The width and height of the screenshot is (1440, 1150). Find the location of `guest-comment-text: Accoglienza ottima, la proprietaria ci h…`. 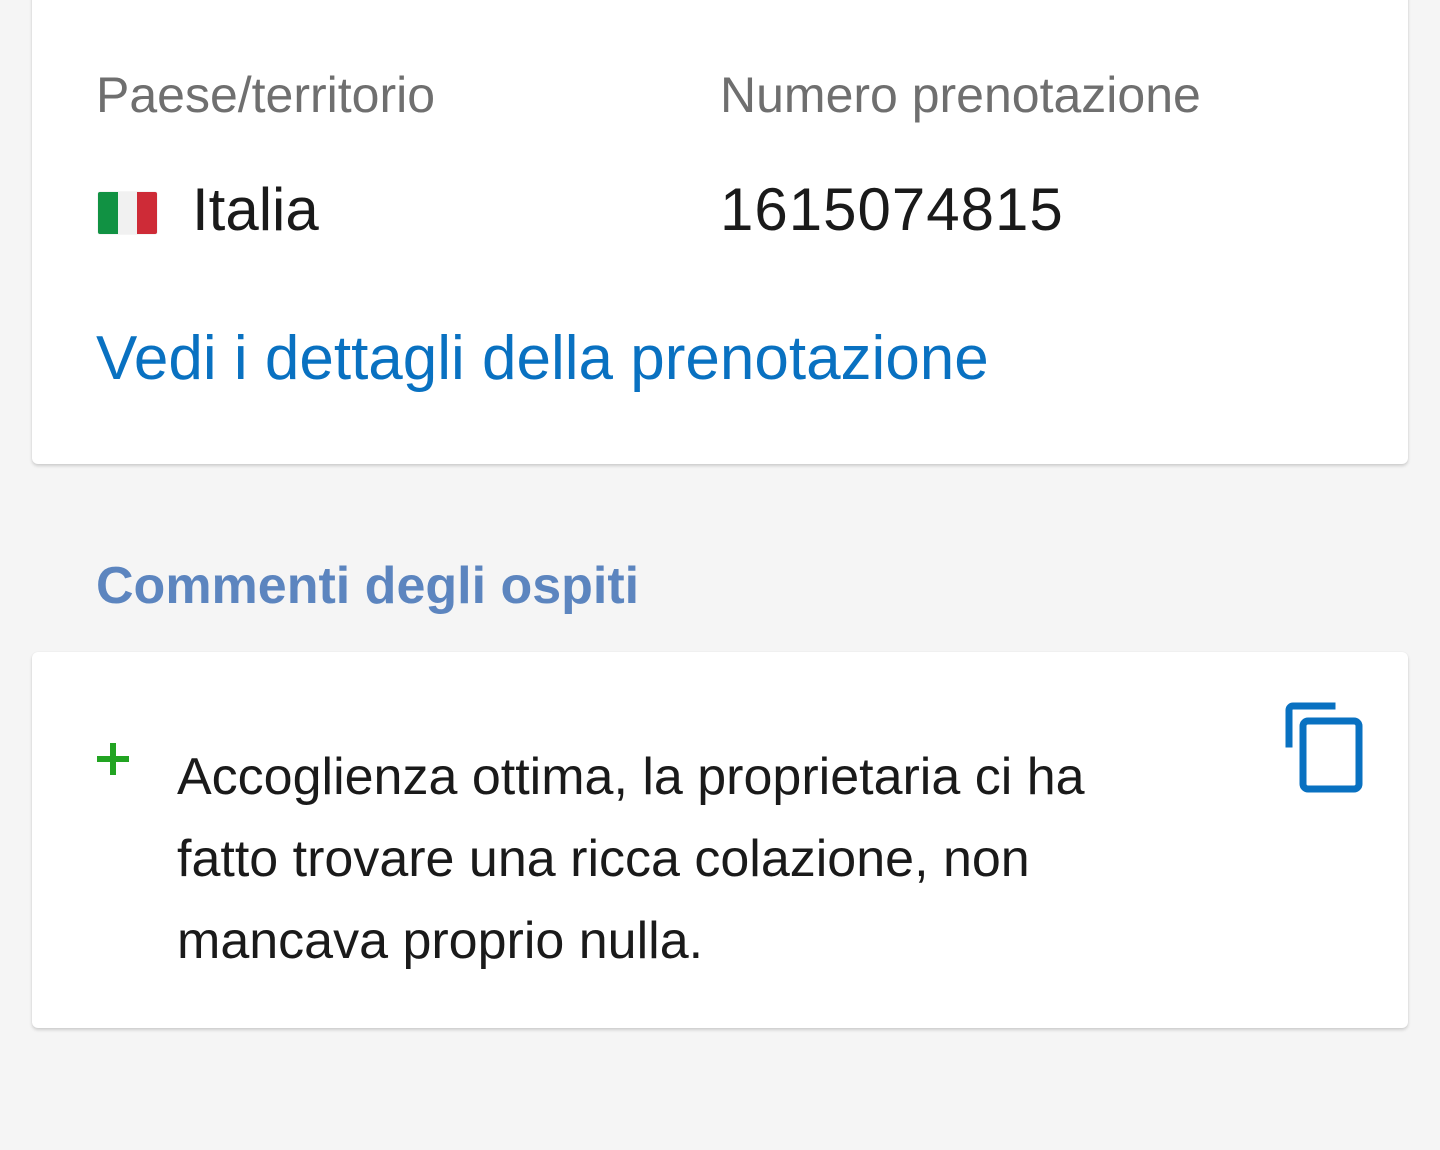

guest-comment-text: Accoglienza ottima, la proprietaria ci h… is located at coordinates (631, 859).